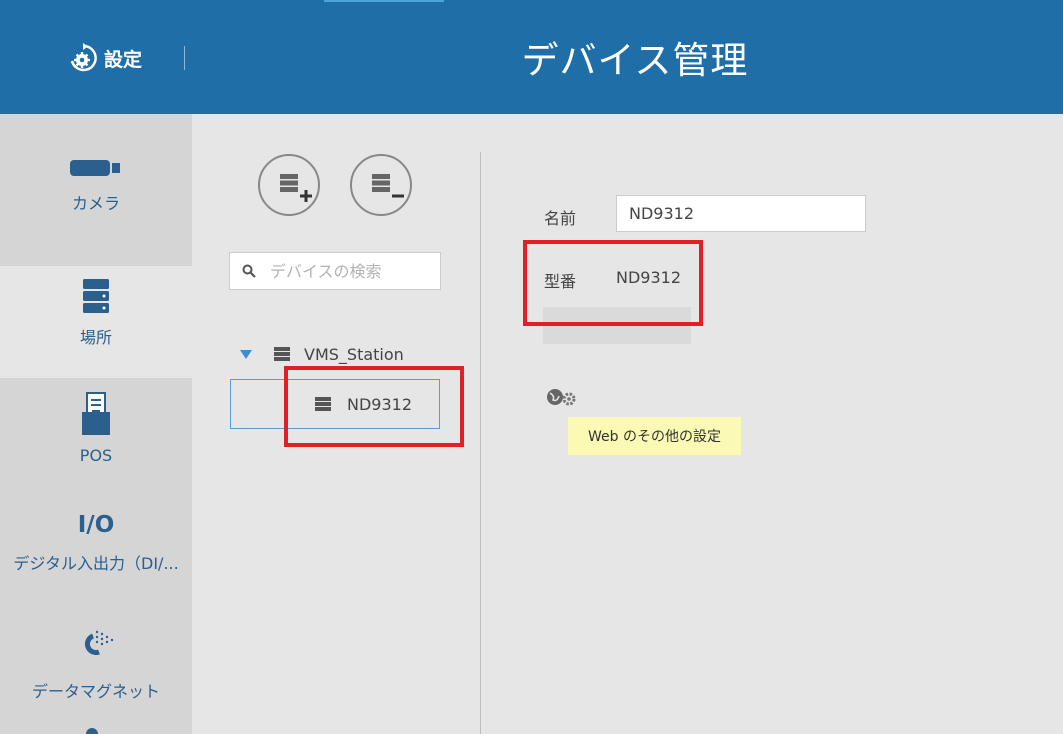  I want to click on server-icon, so click(282, 354).